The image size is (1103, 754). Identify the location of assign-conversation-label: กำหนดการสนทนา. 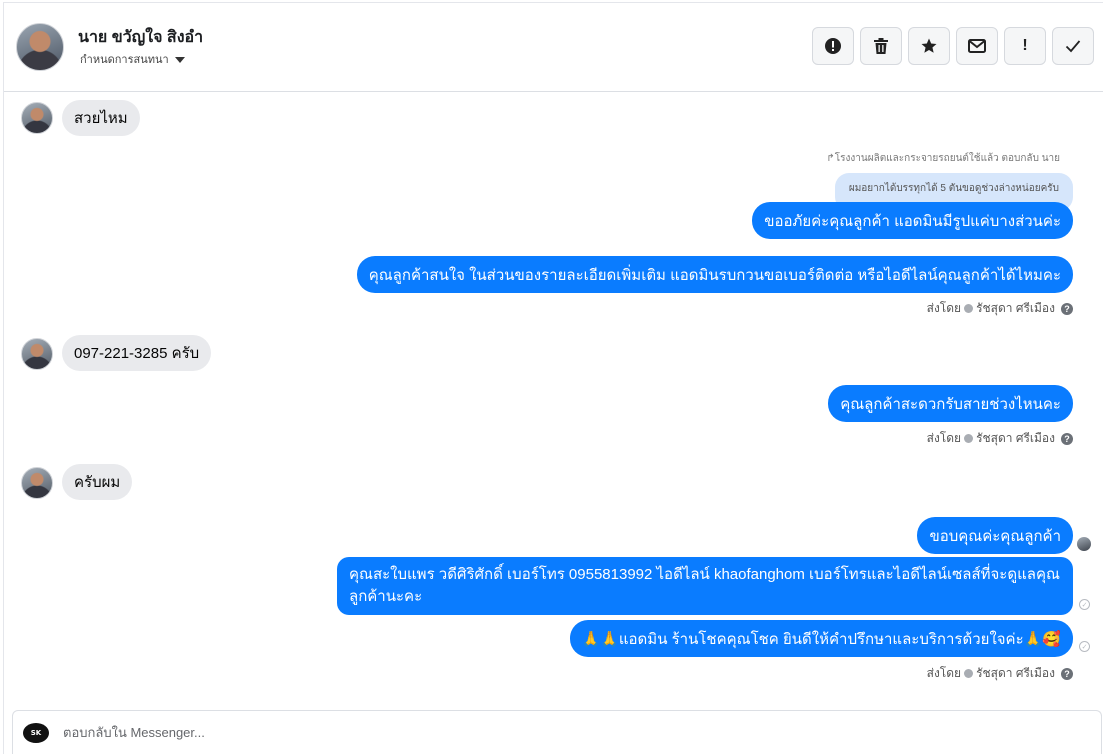
(124, 60).